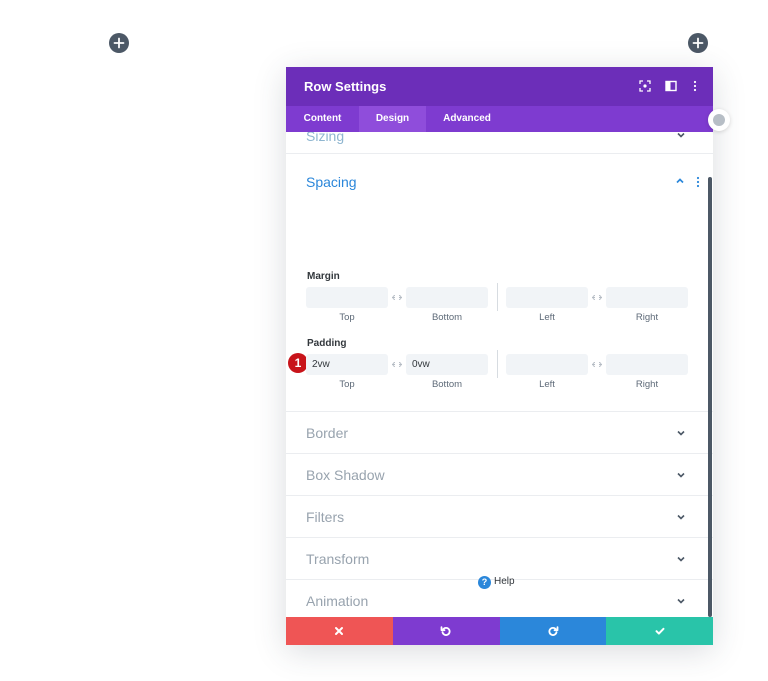 The image size is (768, 681). Describe the element at coordinates (347, 297) in the screenshot. I see `margin-top-input` at that location.